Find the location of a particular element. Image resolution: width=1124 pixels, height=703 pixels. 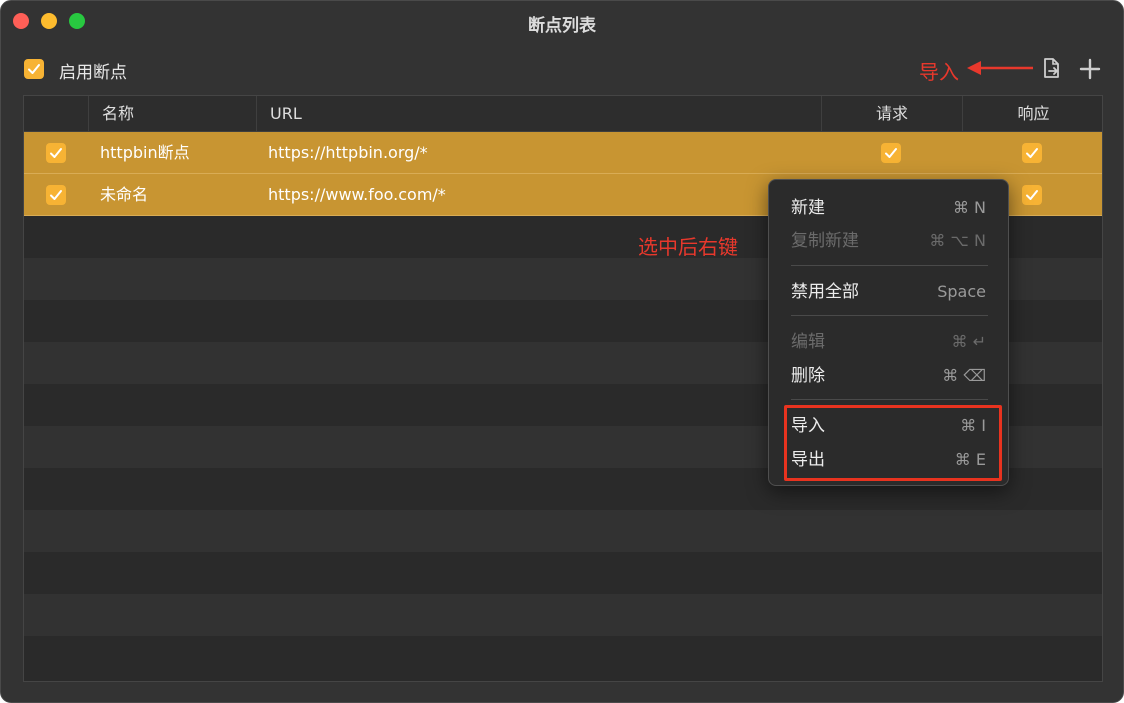

import-annotation-label: 导入 is located at coordinates (939, 72).